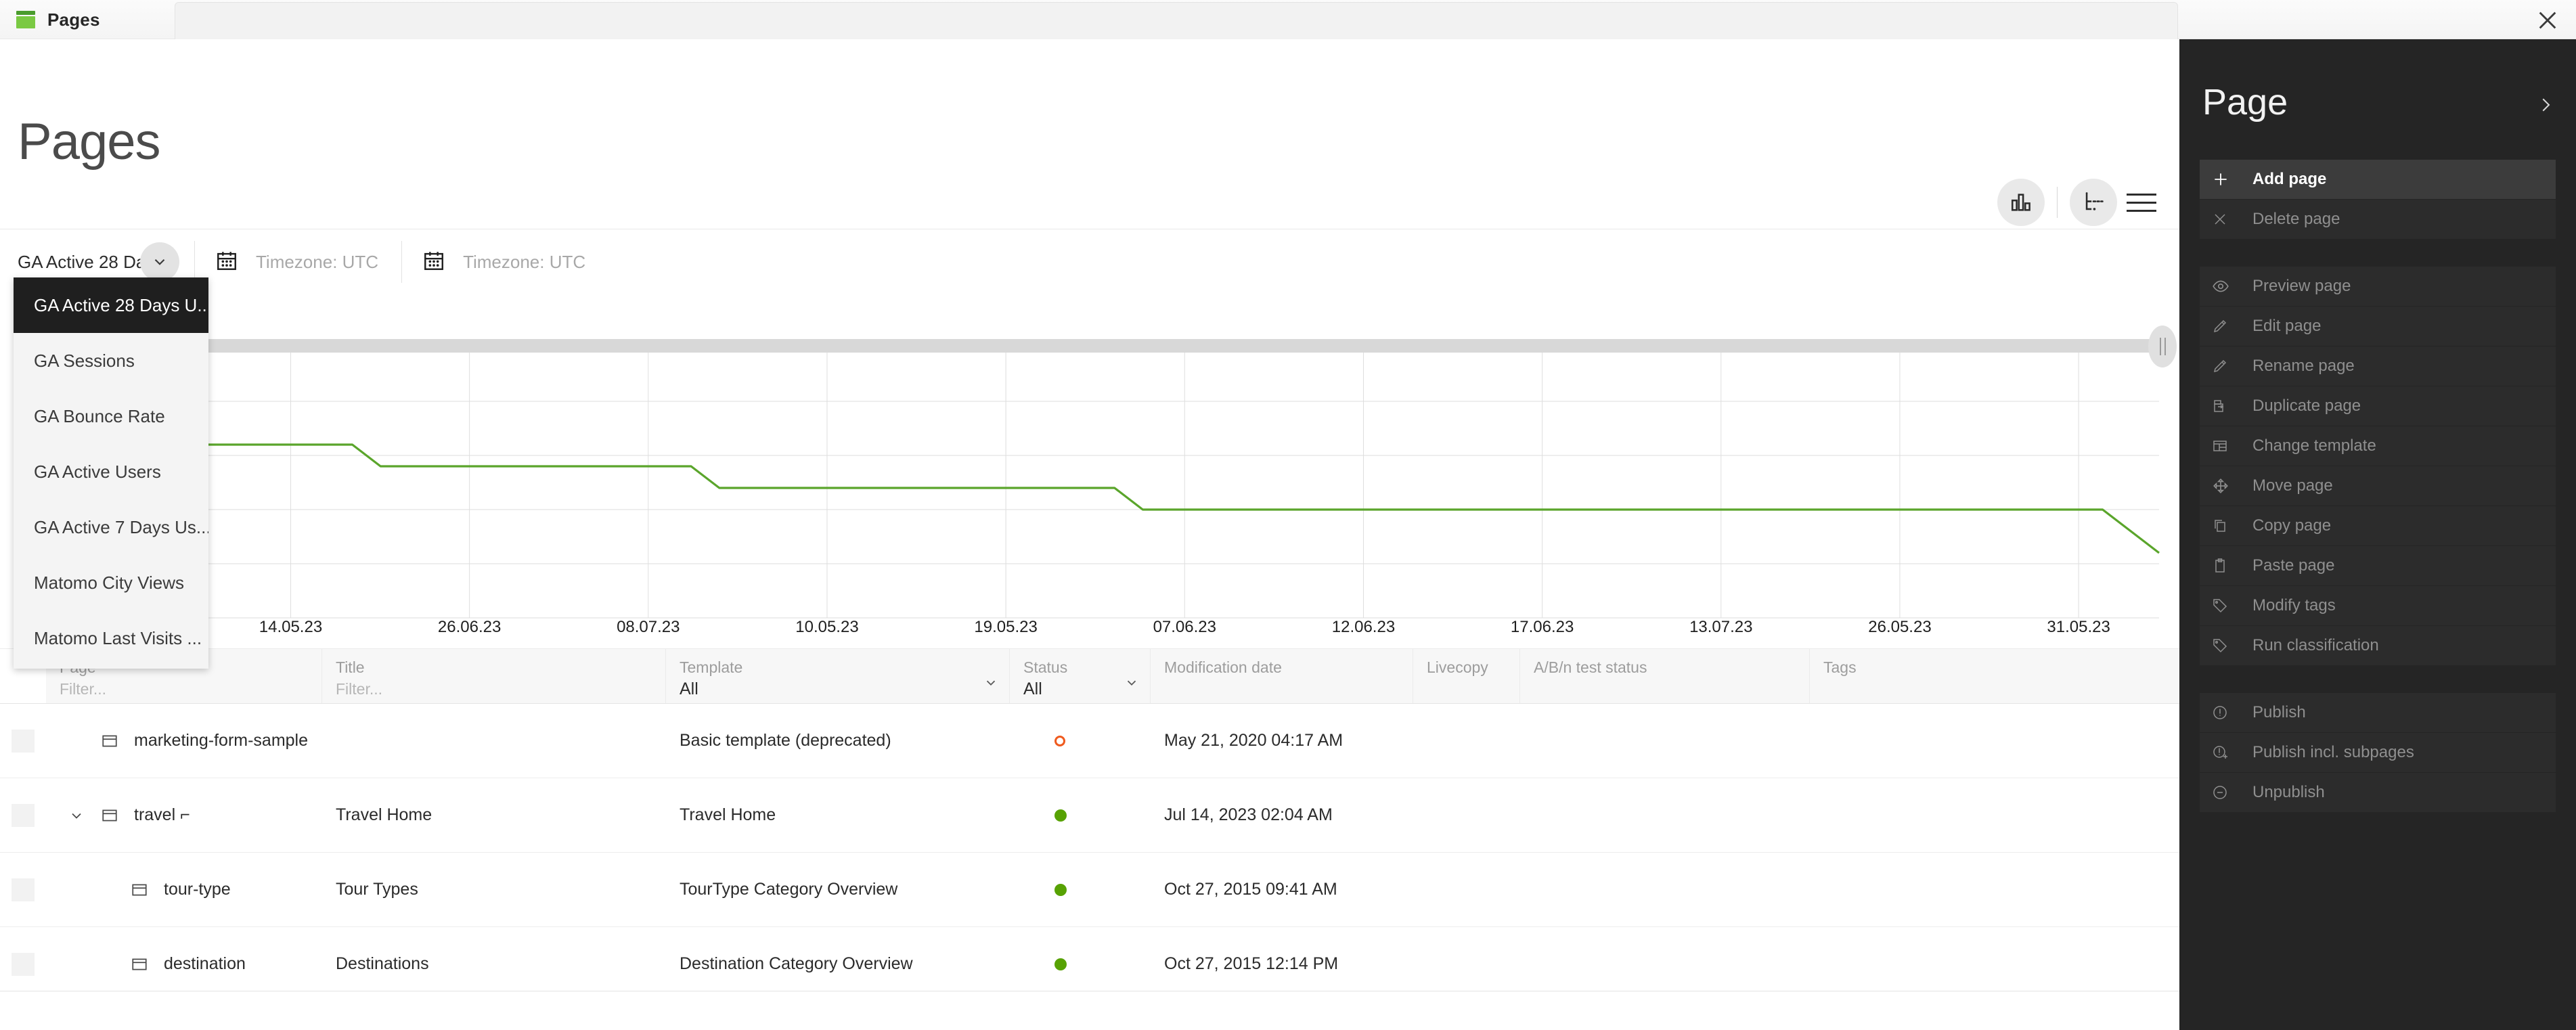  I want to click on cell-status, so click(1080, 959).